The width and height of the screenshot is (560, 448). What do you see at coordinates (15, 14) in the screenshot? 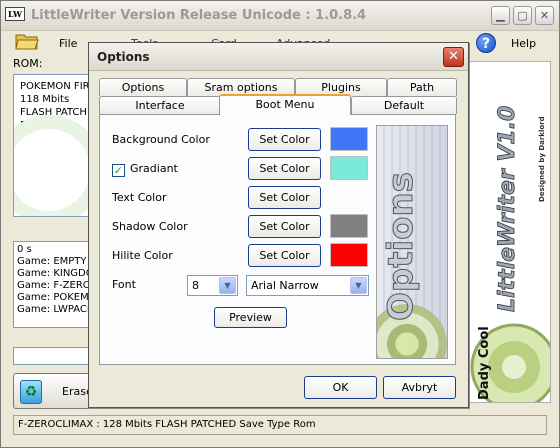
I see `app-icon: LW` at bounding box center [15, 14].